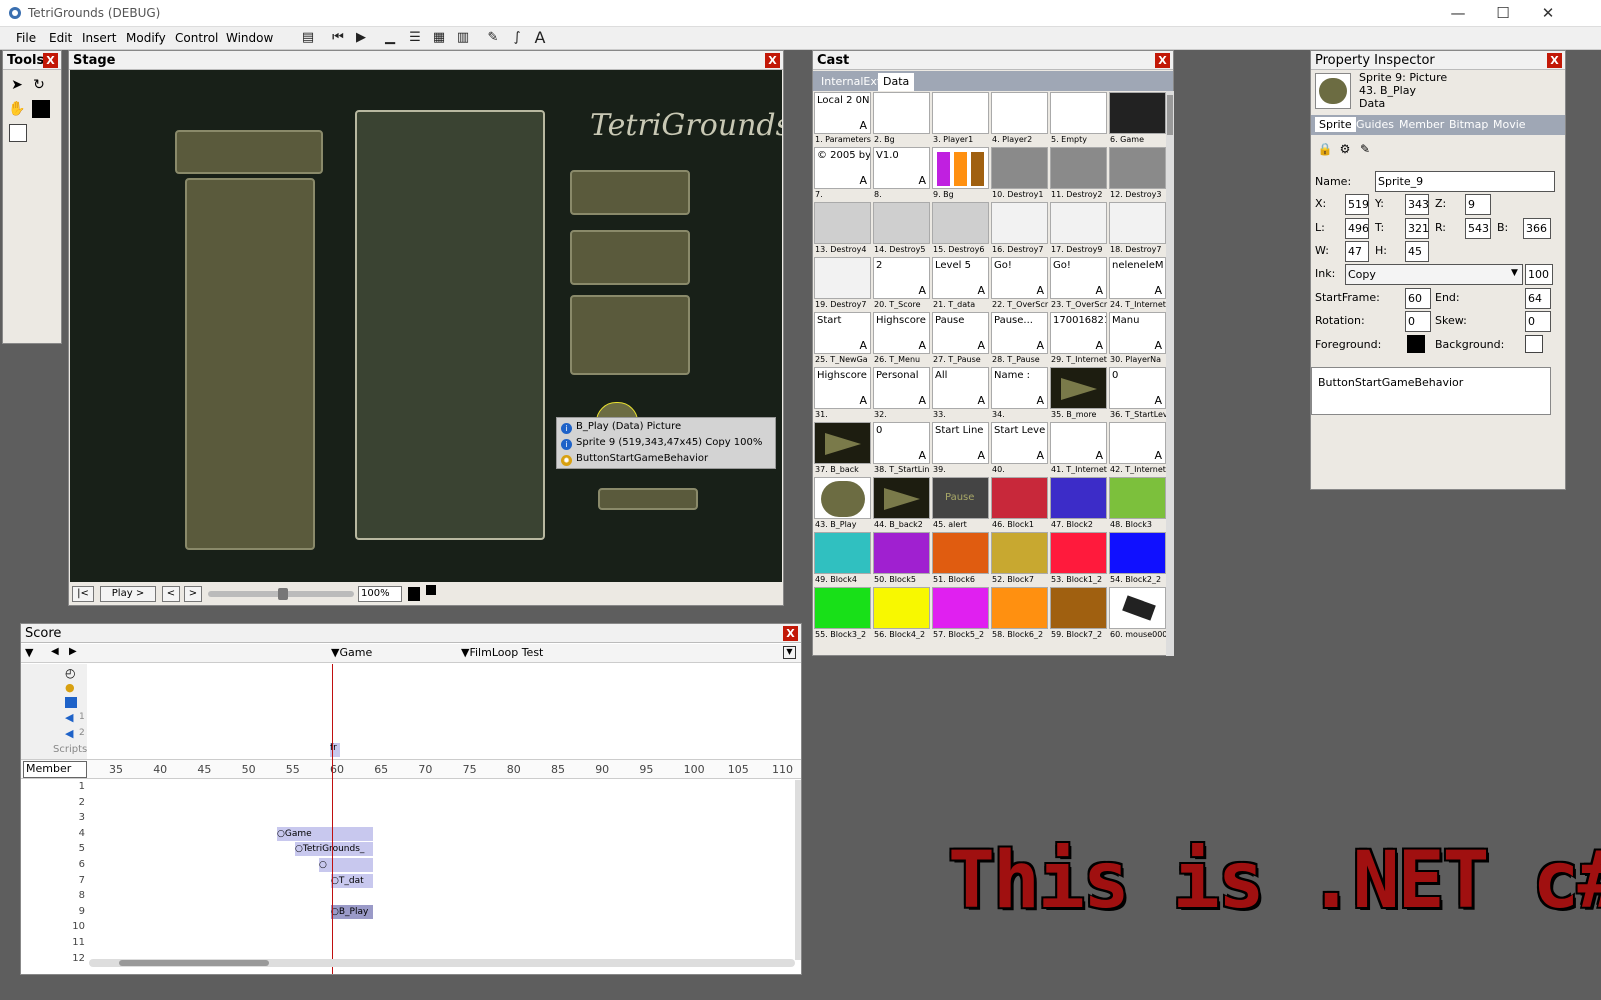  I want to click on cast-thumbnail: All A, so click(960, 388).